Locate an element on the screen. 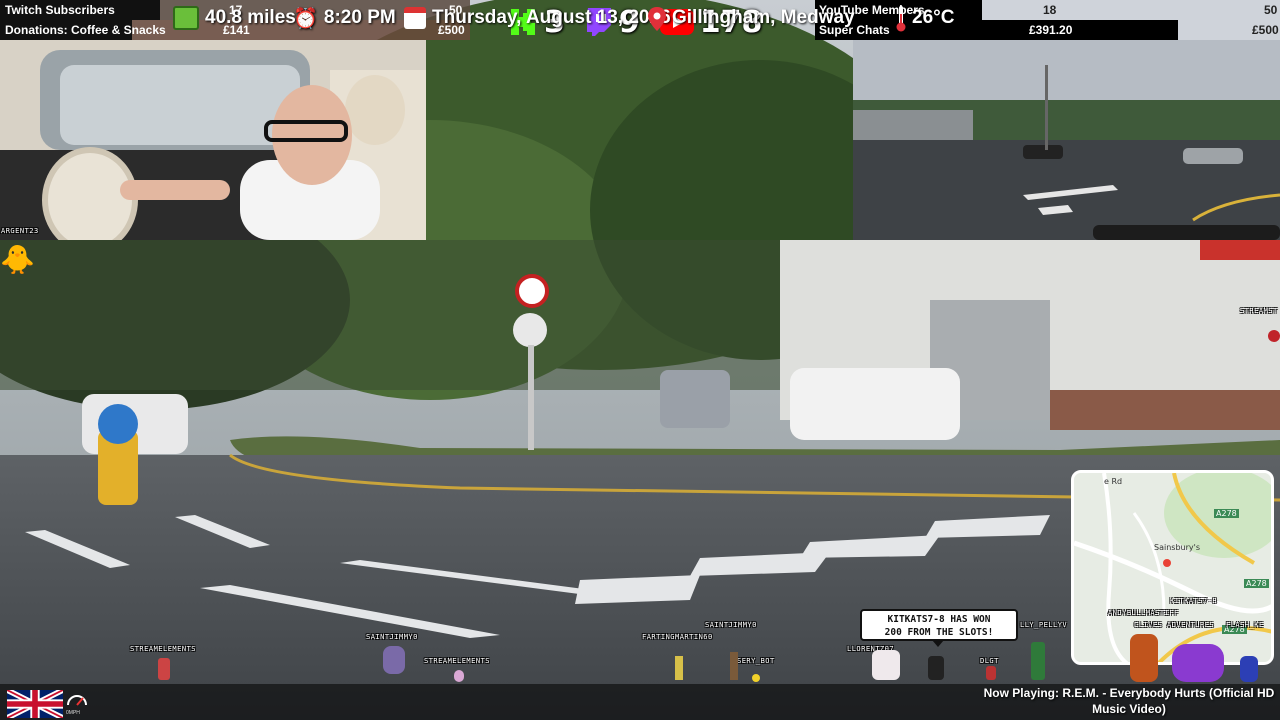 Image resolution: width=1280 pixels, height=720 pixels. goal-current: £391.20 is located at coordinates (1051, 30).